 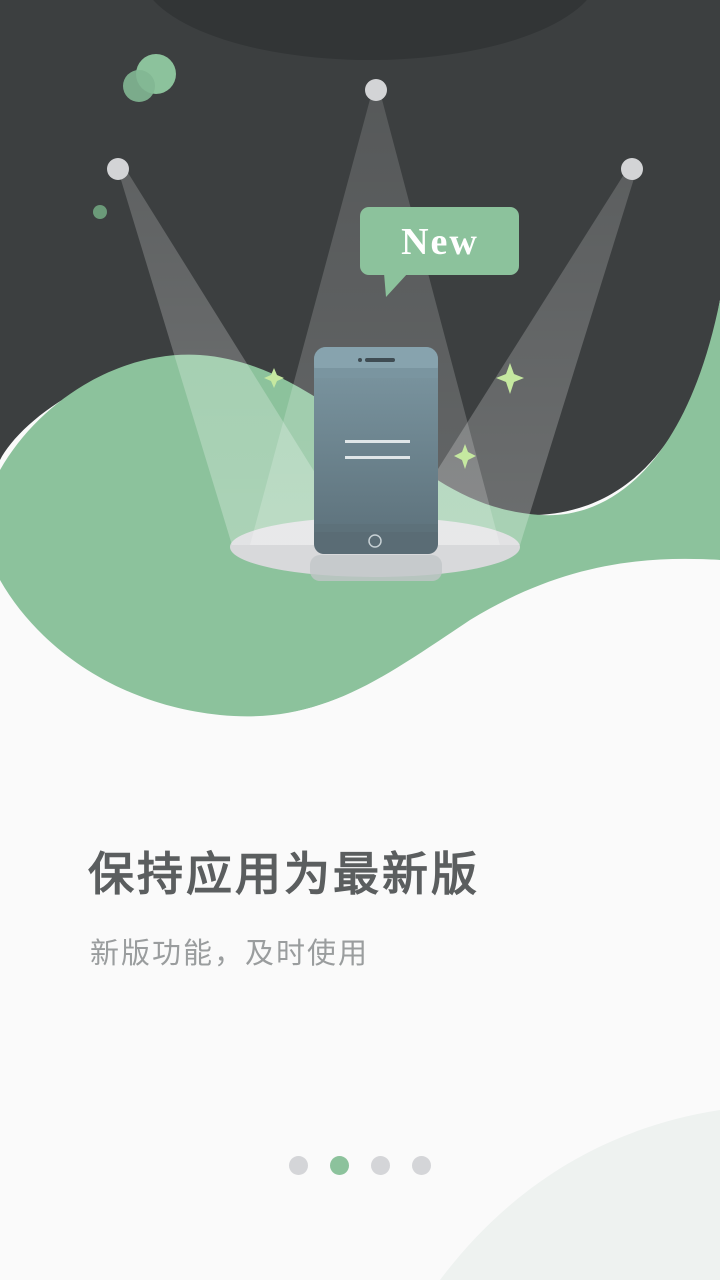 I want to click on decor-circle-medium, so click(x=139, y=86).